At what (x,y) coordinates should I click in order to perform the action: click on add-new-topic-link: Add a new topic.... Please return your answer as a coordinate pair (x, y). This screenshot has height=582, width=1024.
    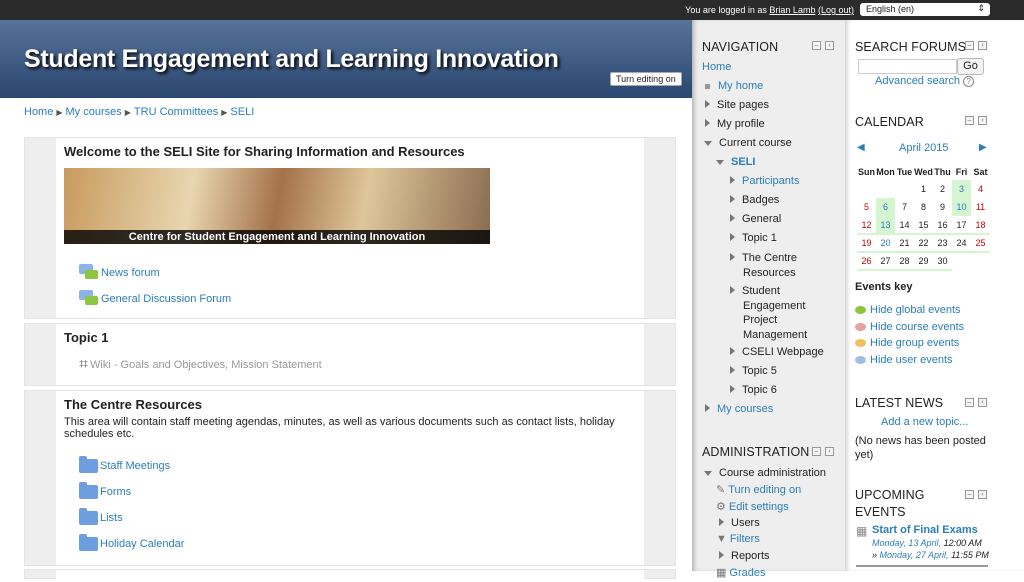
    Looking at the image, I should click on (924, 422).